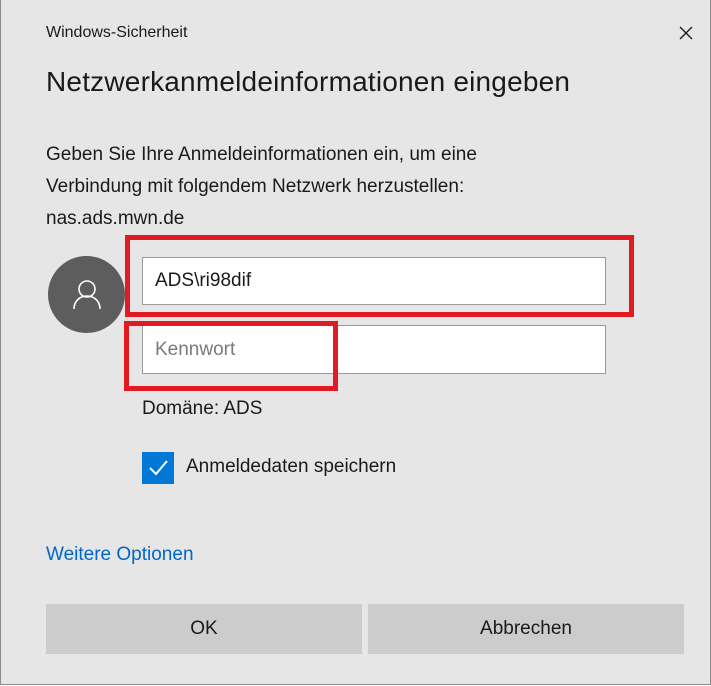 The width and height of the screenshot is (711, 686). I want to click on dialog-heading: Netzwerkanmeldeinformationen eingeben, so click(308, 81).